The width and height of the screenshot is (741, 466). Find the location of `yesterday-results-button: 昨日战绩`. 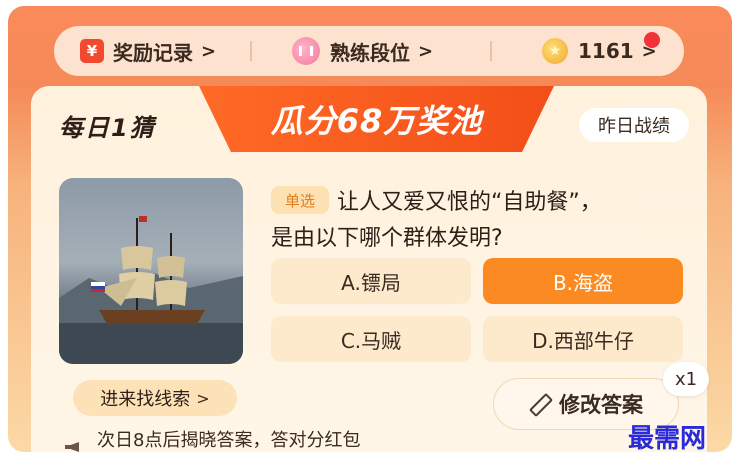

yesterday-results-button: 昨日战绩 is located at coordinates (634, 125).